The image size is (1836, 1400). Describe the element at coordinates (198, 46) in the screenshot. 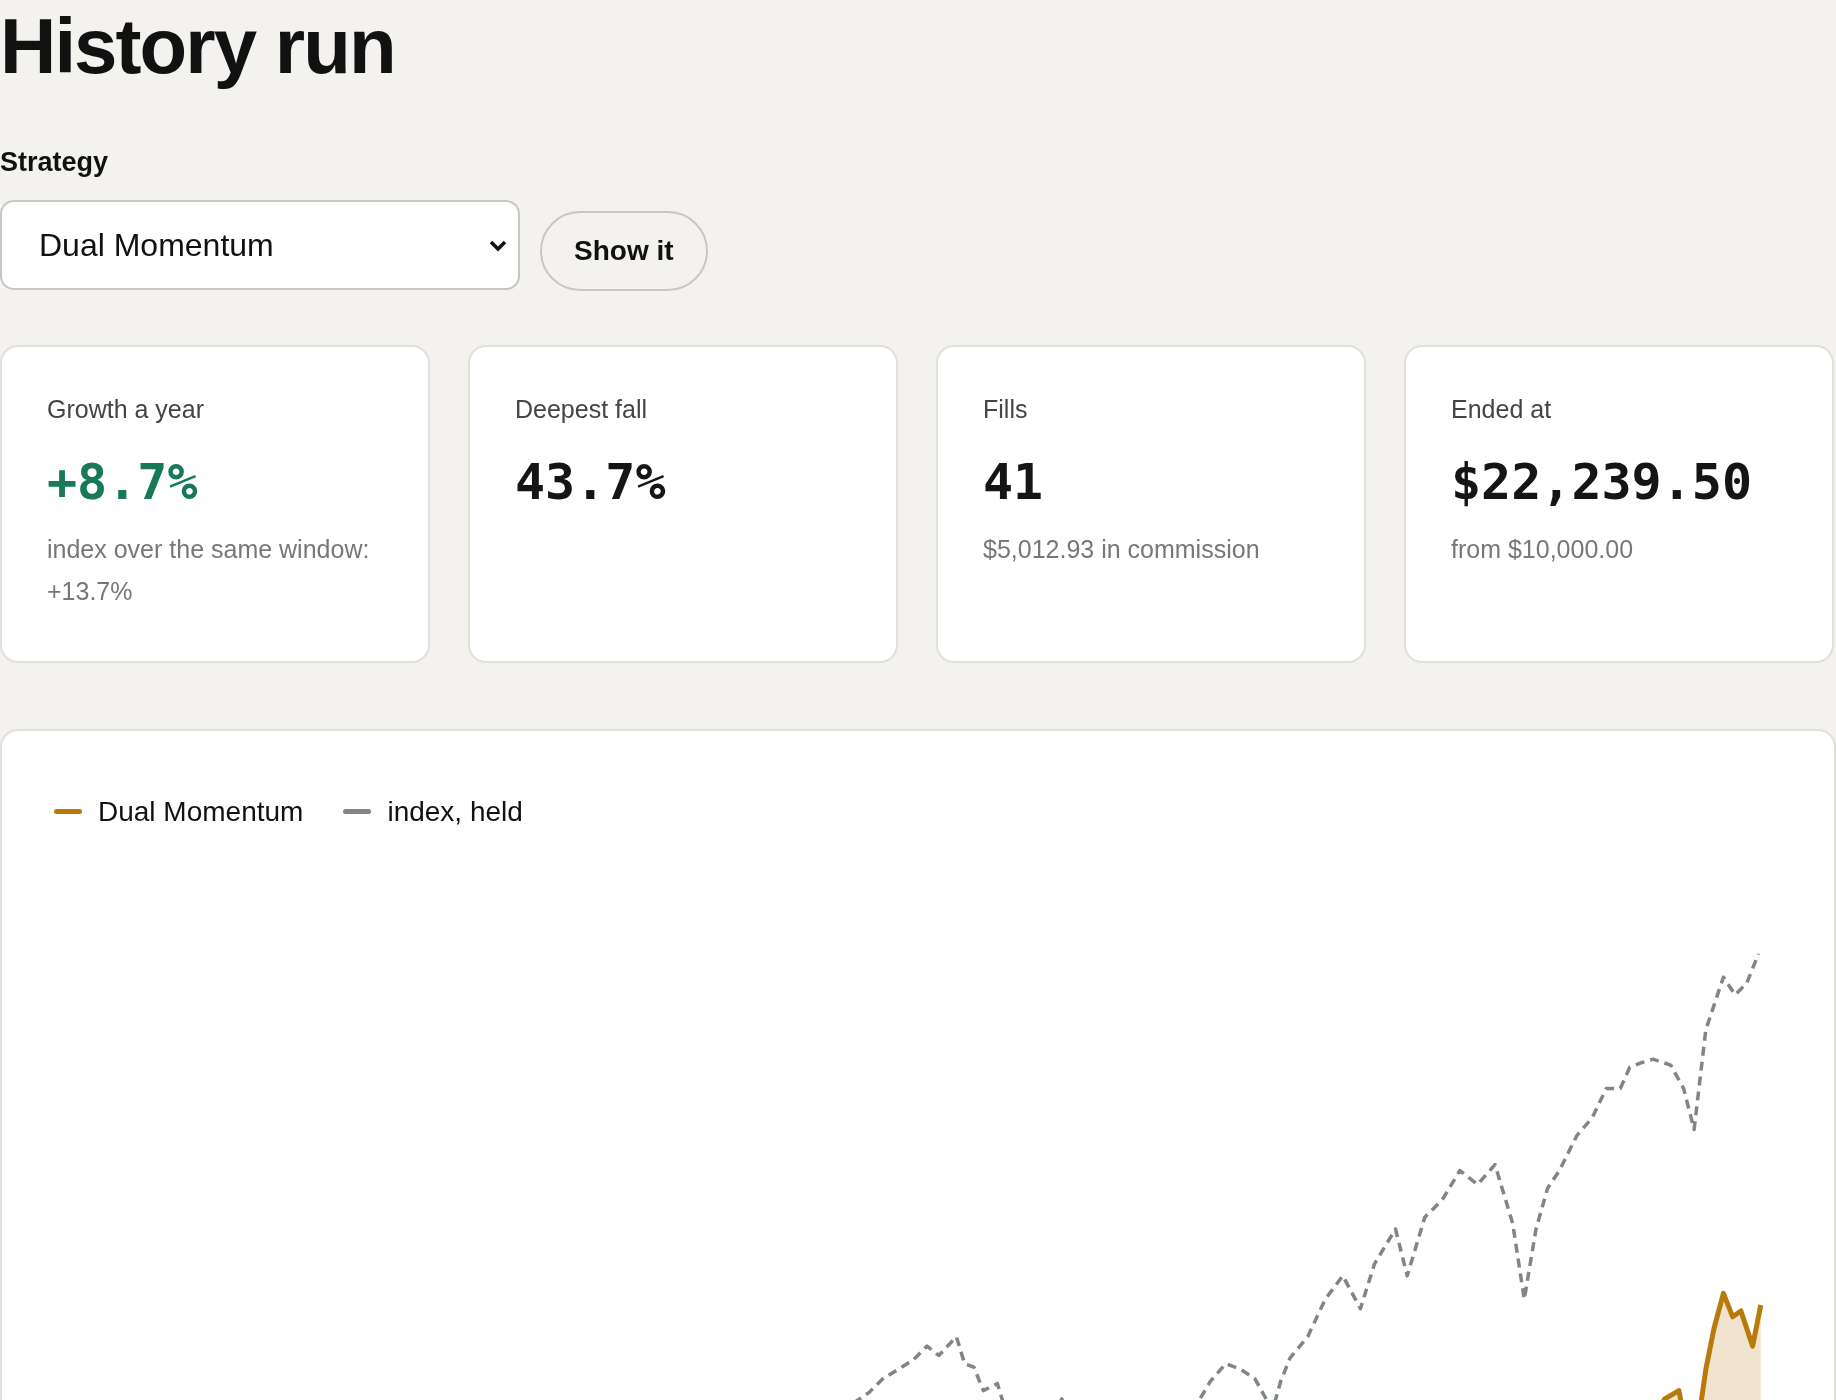

I see `page-title: History run` at that location.